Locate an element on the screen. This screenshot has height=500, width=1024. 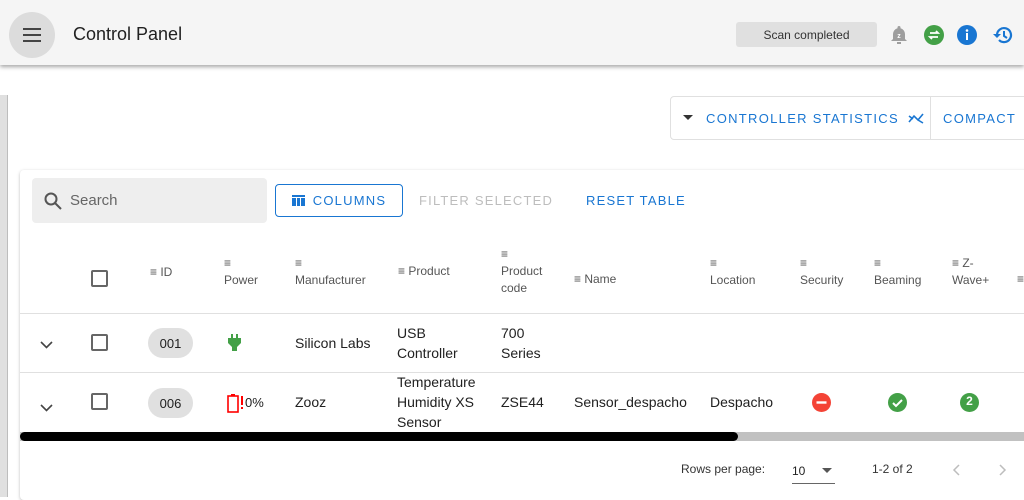
hamburger-icon is located at coordinates (32, 35).